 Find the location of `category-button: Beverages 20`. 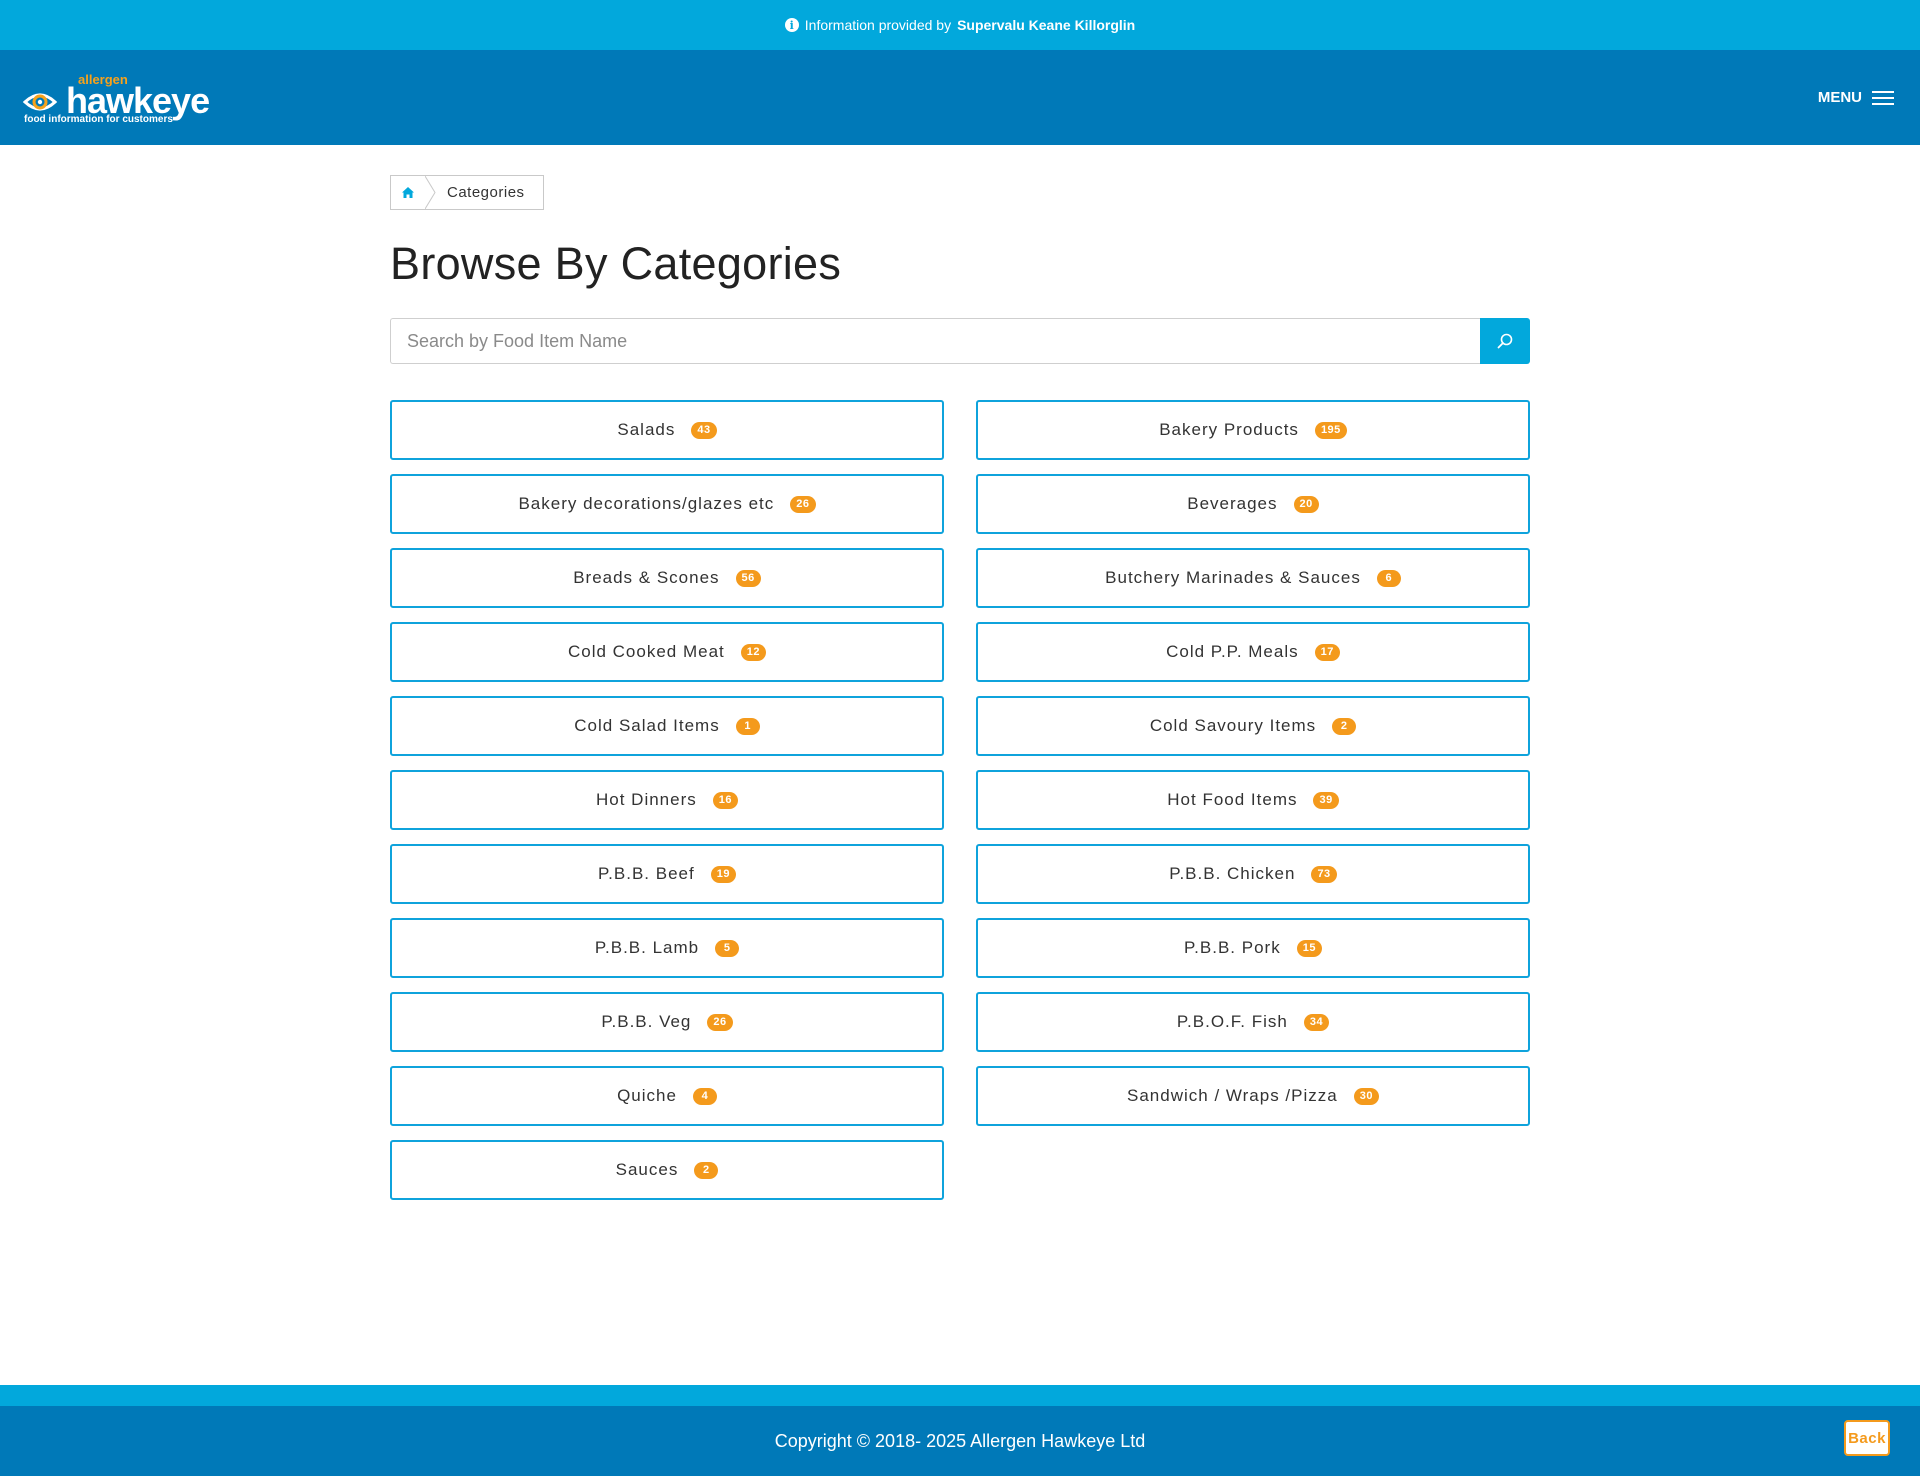

category-button: Beverages 20 is located at coordinates (1253, 504).